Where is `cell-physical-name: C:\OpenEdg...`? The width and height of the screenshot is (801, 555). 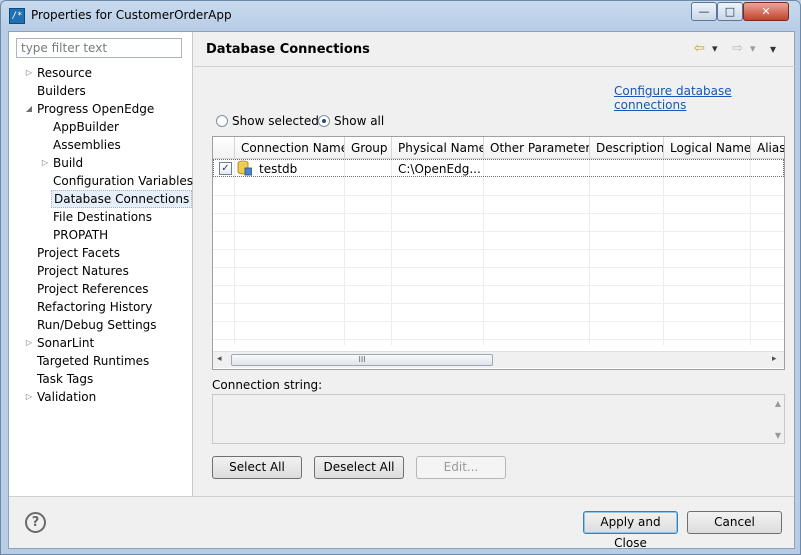 cell-physical-name: C:\OpenEdg... is located at coordinates (439, 169).